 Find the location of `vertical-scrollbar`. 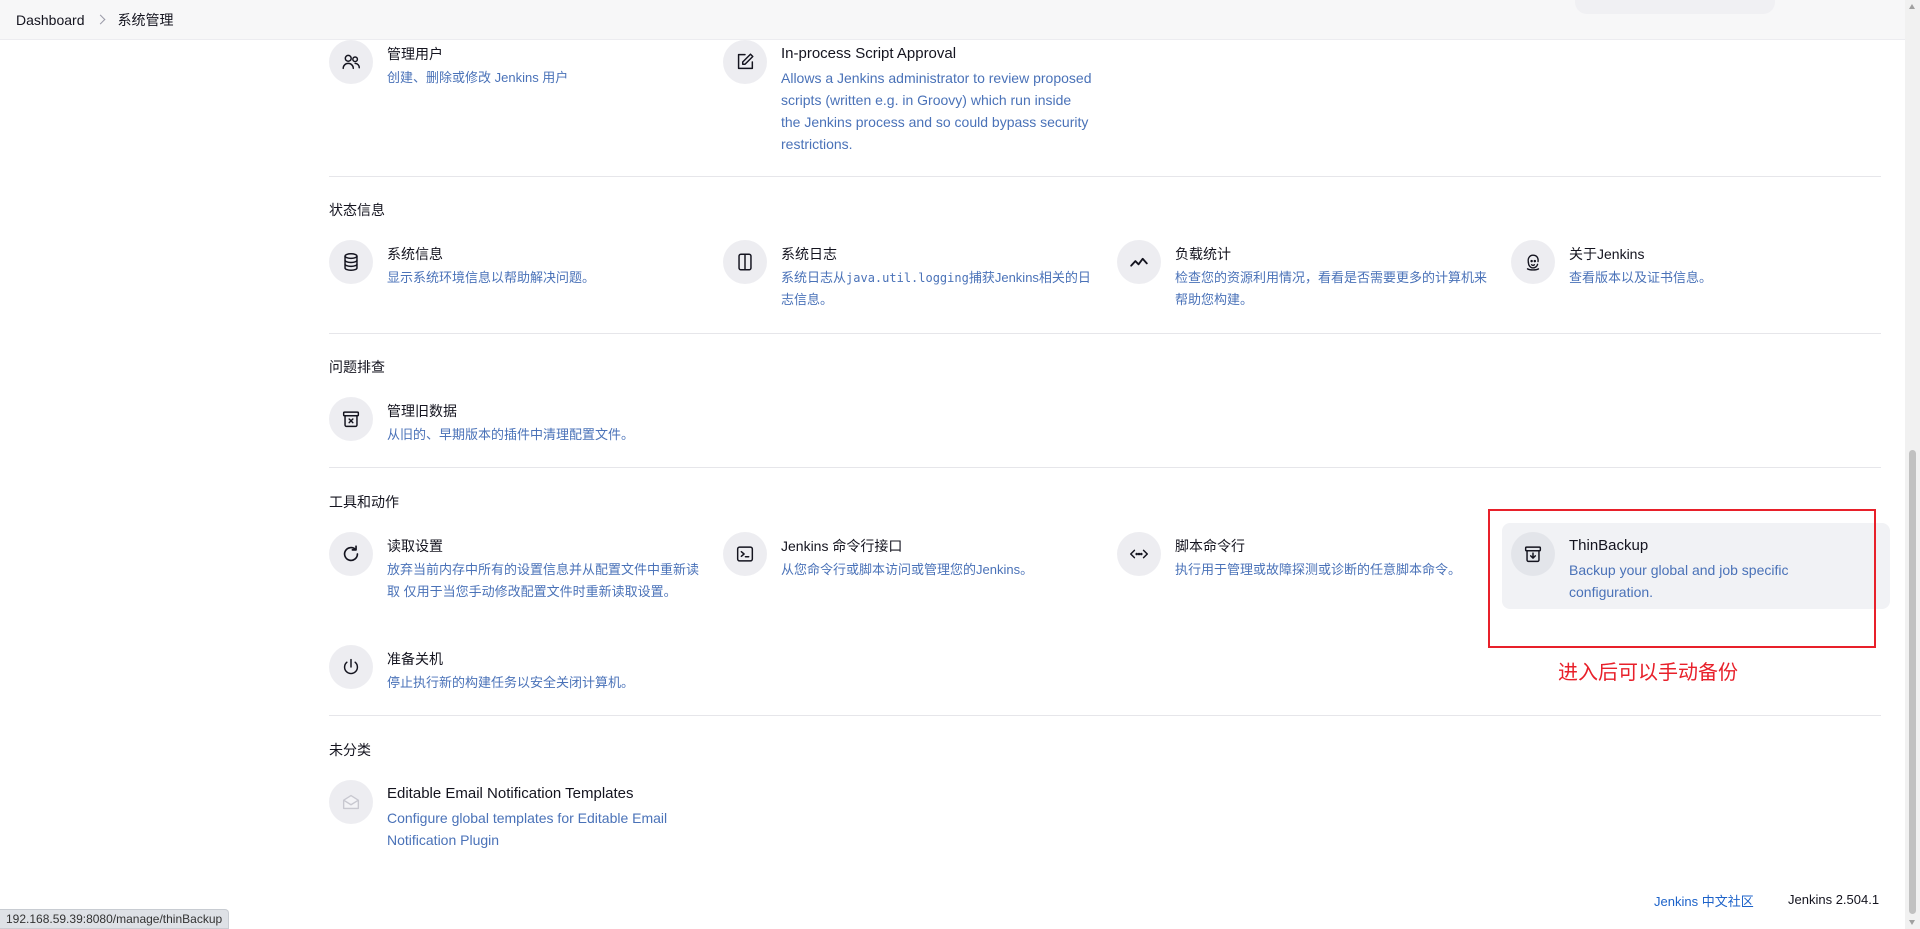

vertical-scrollbar is located at coordinates (1912, 464).